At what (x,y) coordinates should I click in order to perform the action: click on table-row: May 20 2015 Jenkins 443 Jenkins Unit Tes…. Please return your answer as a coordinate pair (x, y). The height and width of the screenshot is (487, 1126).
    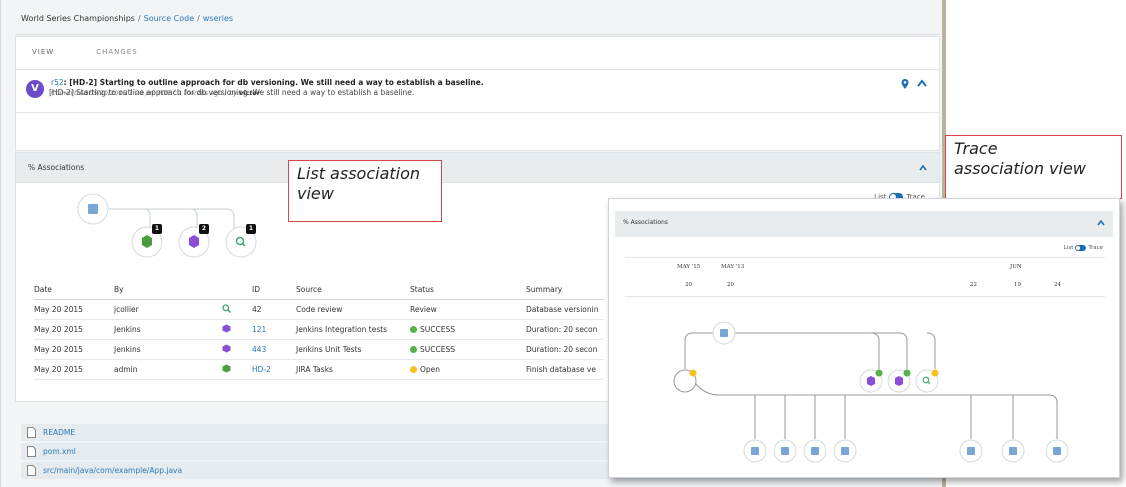
    Looking at the image, I should click on (319, 349).